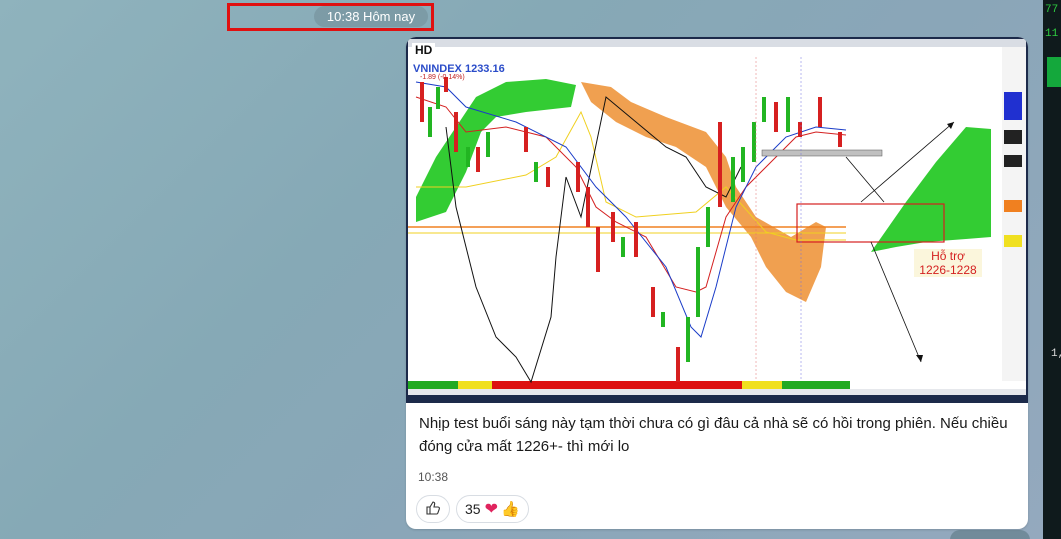 The width and height of the screenshot is (1061, 539). Describe the element at coordinates (424, 50) in the screenshot. I see `hd-badge: HD` at that location.